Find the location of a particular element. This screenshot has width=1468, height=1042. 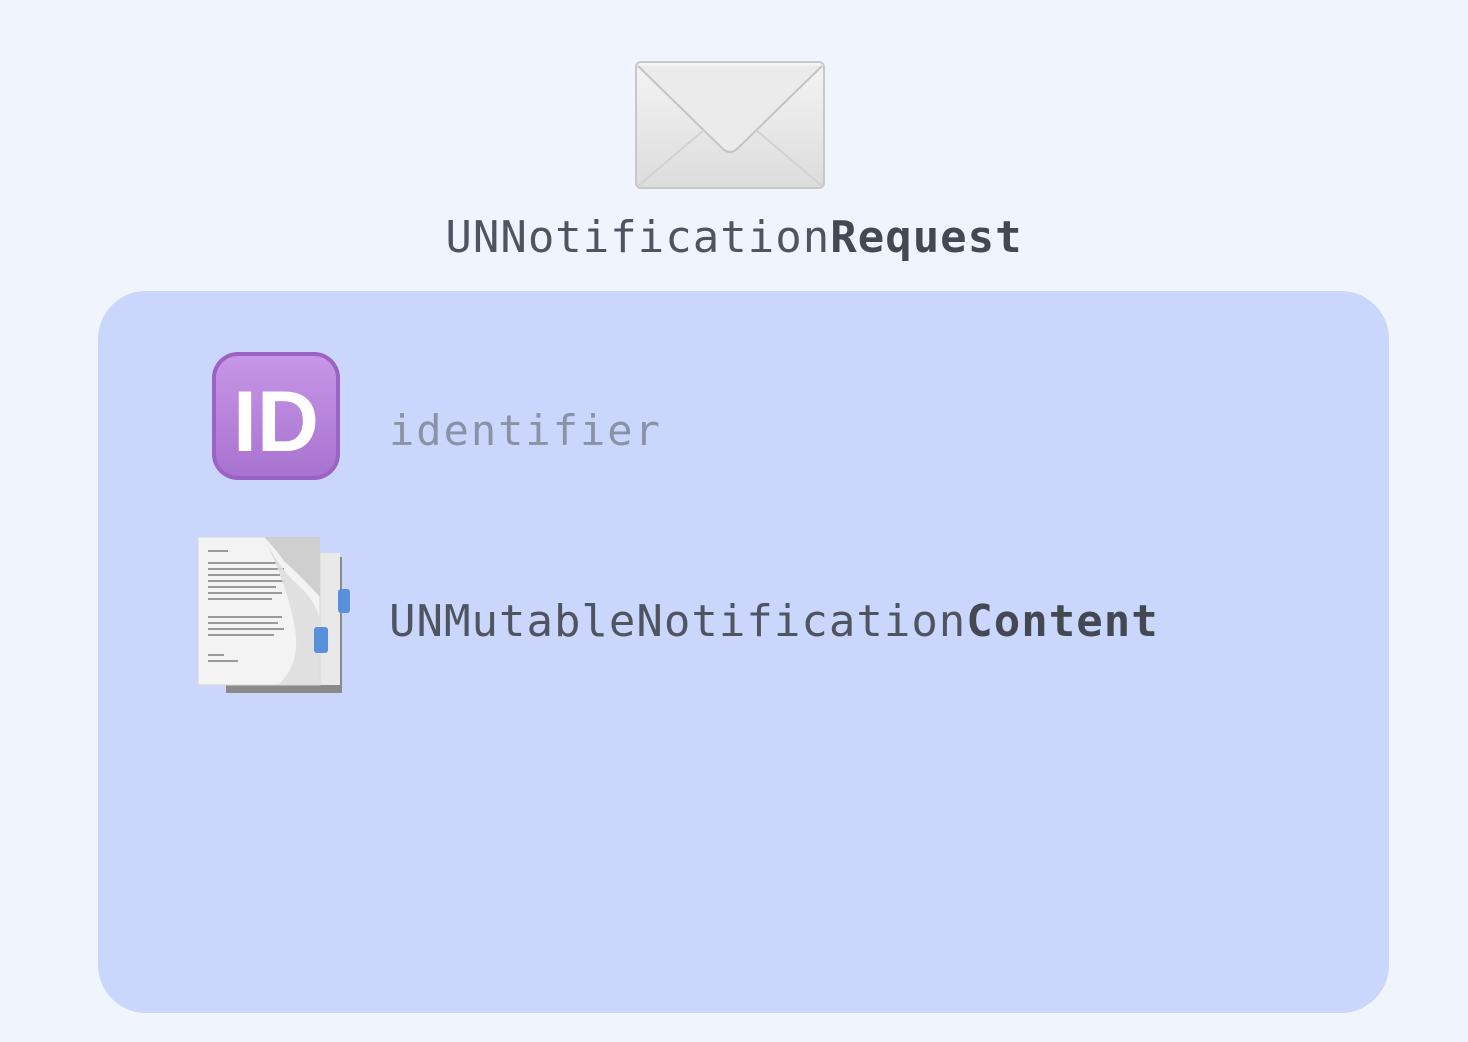

identifier-label: identifier is located at coordinates (525, 430).